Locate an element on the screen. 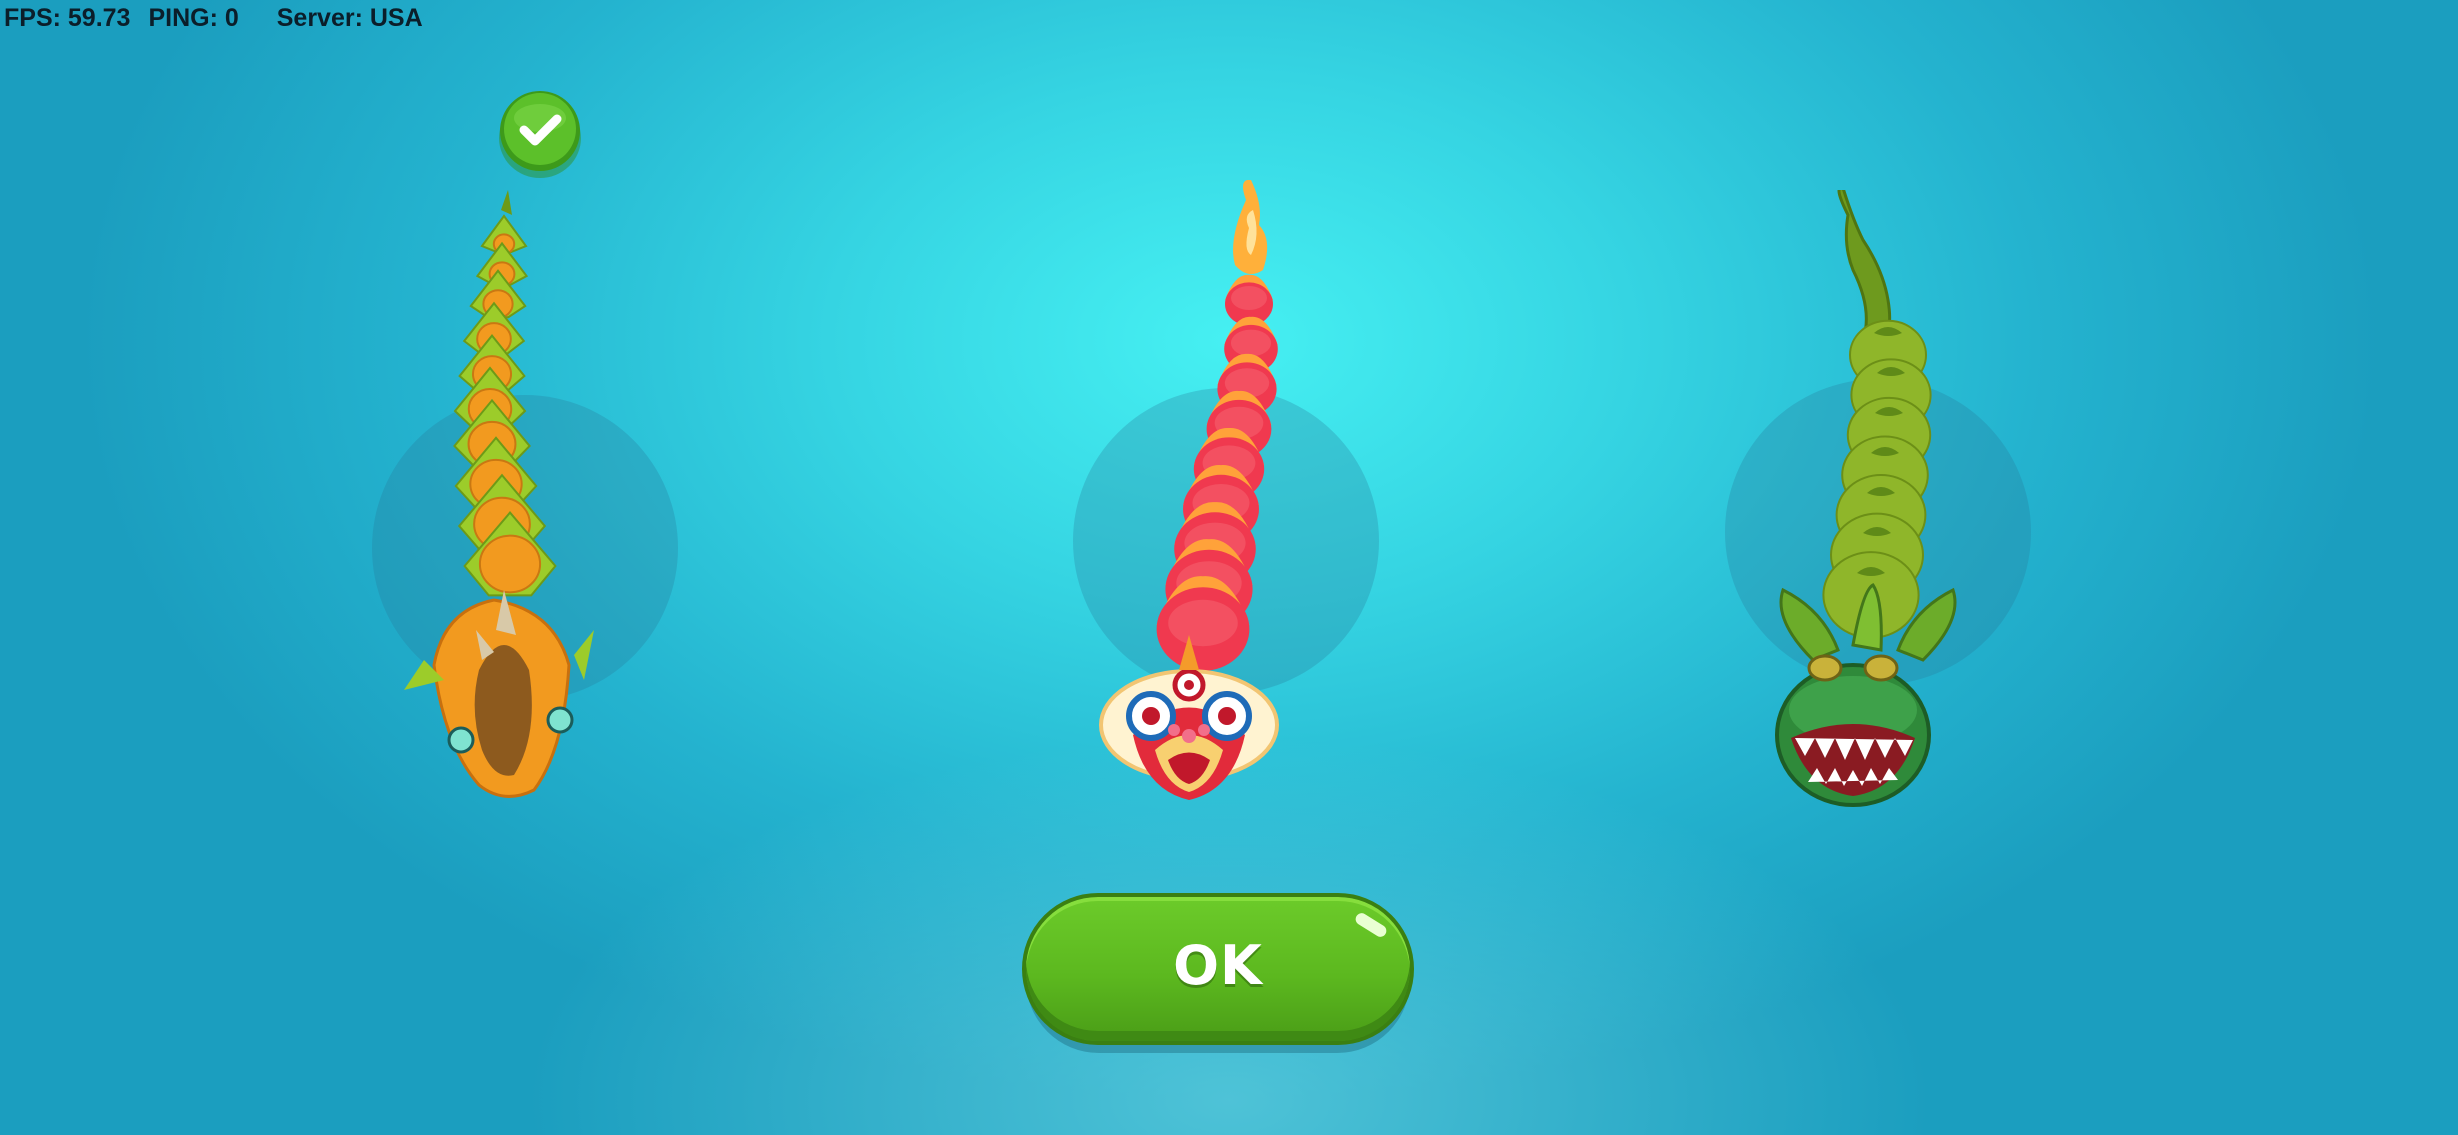 The width and height of the screenshot is (2458, 1135). skin-option-lion-dance is located at coordinates (1223, 500).